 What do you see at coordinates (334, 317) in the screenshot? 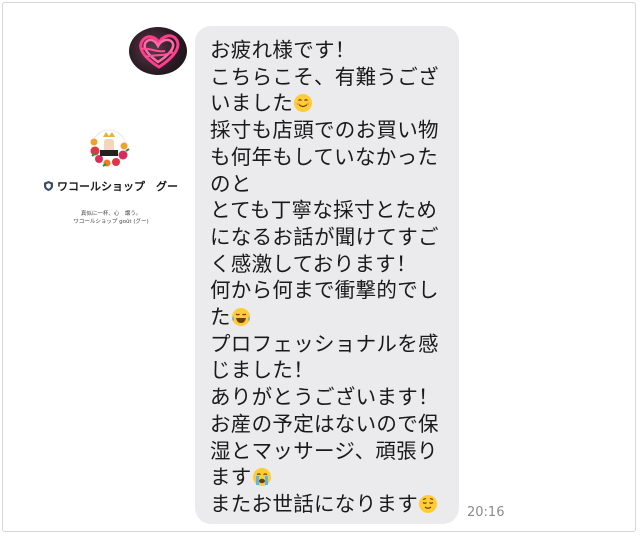
I see `message-line: た` at bounding box center [334, 317].